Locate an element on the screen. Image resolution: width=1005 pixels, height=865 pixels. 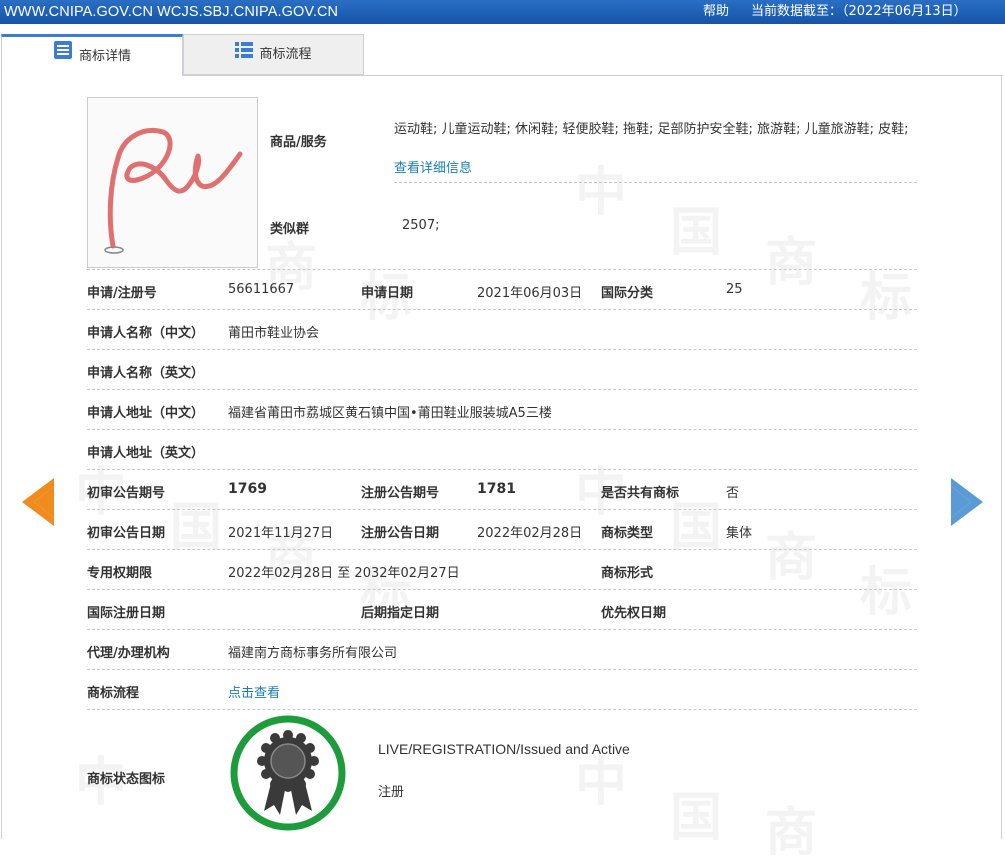
type-label: 商标类型 is located at coordinates (627, 533).